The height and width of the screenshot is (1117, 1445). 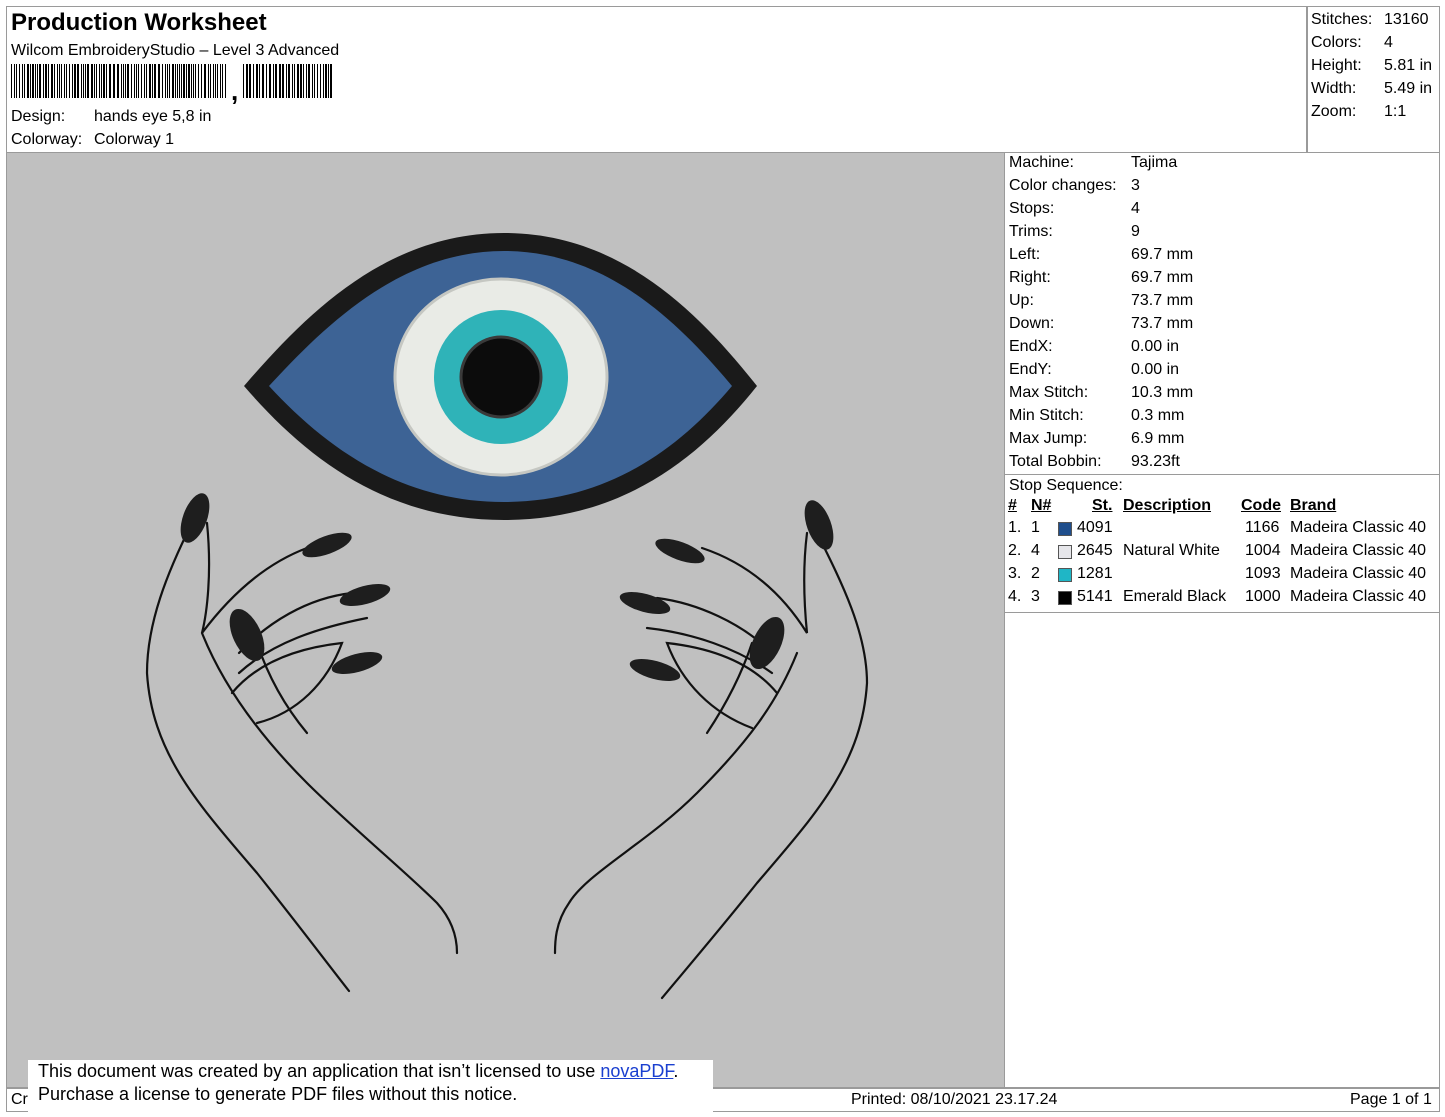 What do you see at coordinates (1032, 323) in the screenshot?
I see `spec-label: Down:` at bounding box center [1032, 323].